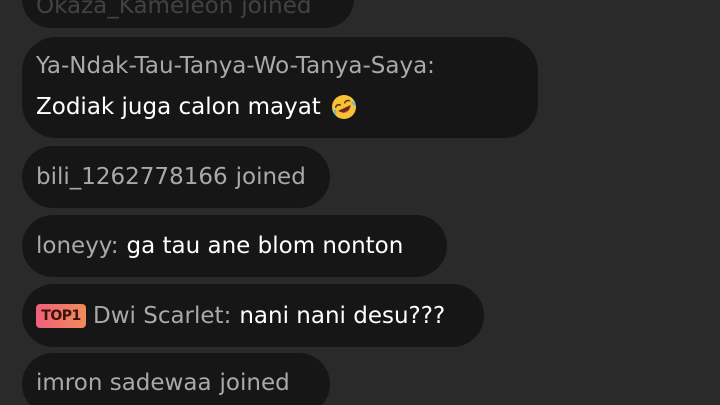  What do you see at coordinates (61, 315) in the screenshot?
I see `top1-rank-badge: TOP1` at bounding box center [61, 315].